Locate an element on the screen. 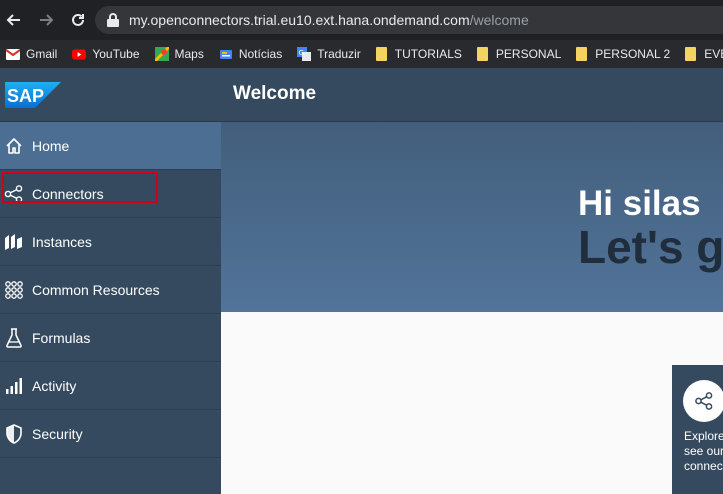  card-description: Explore see our connec is located at coordinates (703, 451).